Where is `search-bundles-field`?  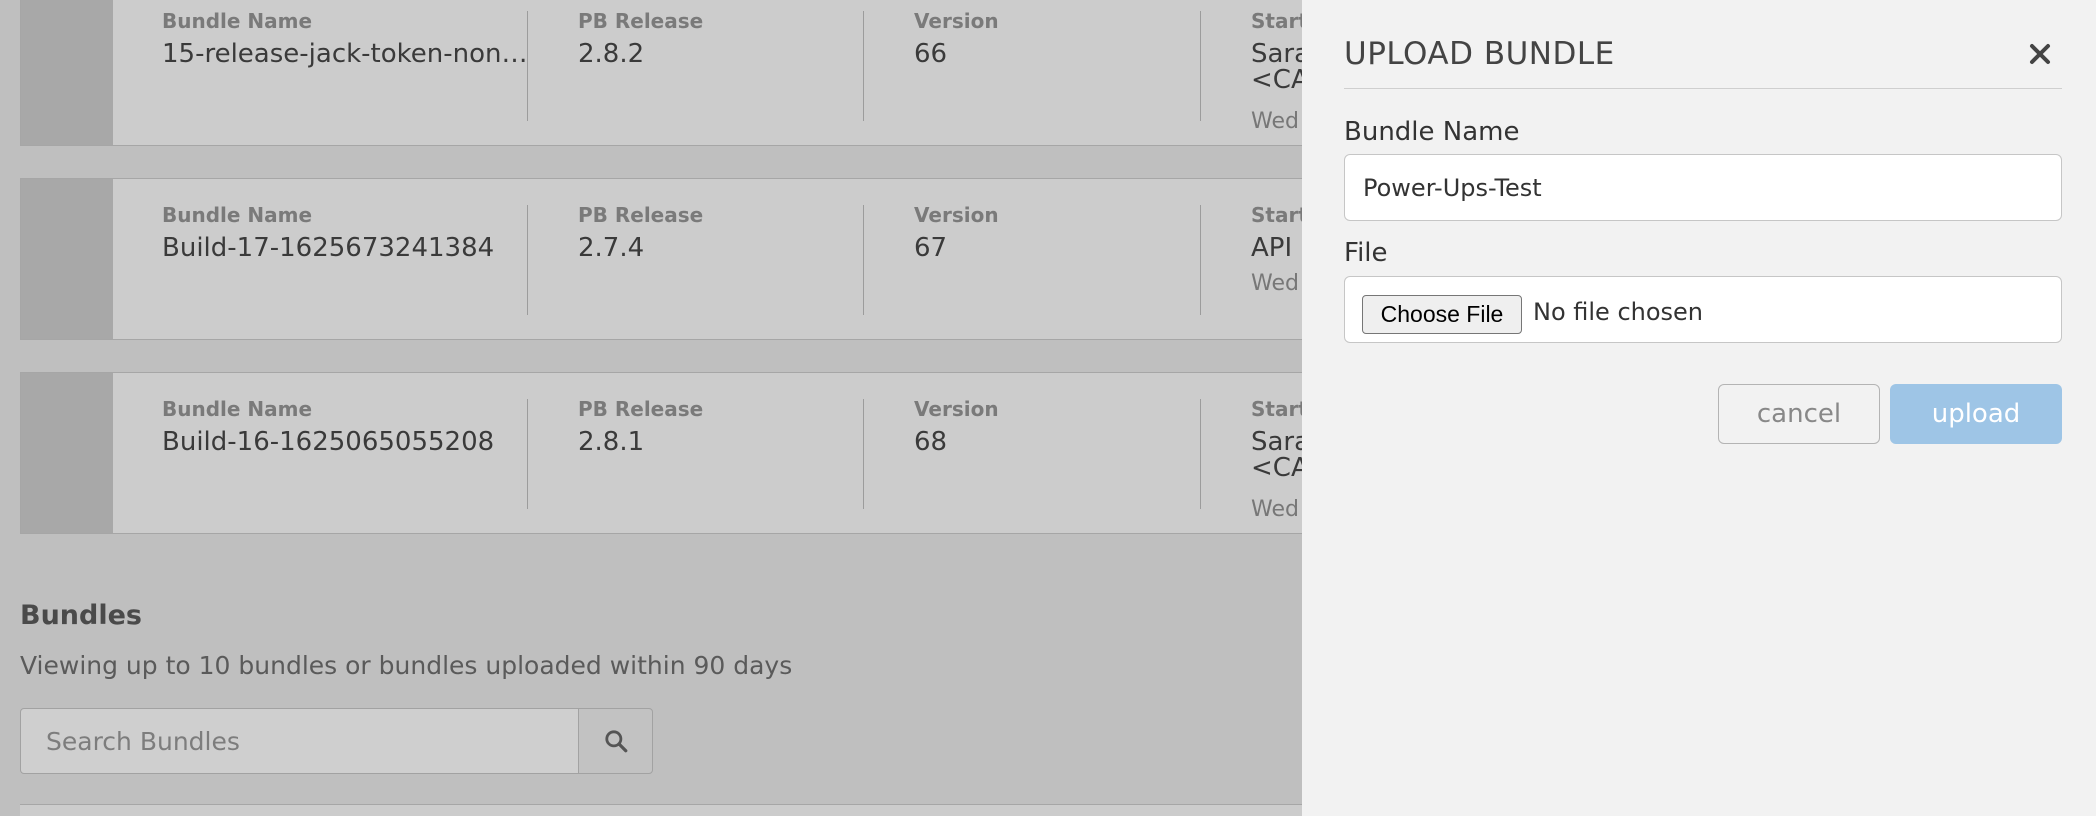 search-bundles-field is located at coordinates (299, 741).